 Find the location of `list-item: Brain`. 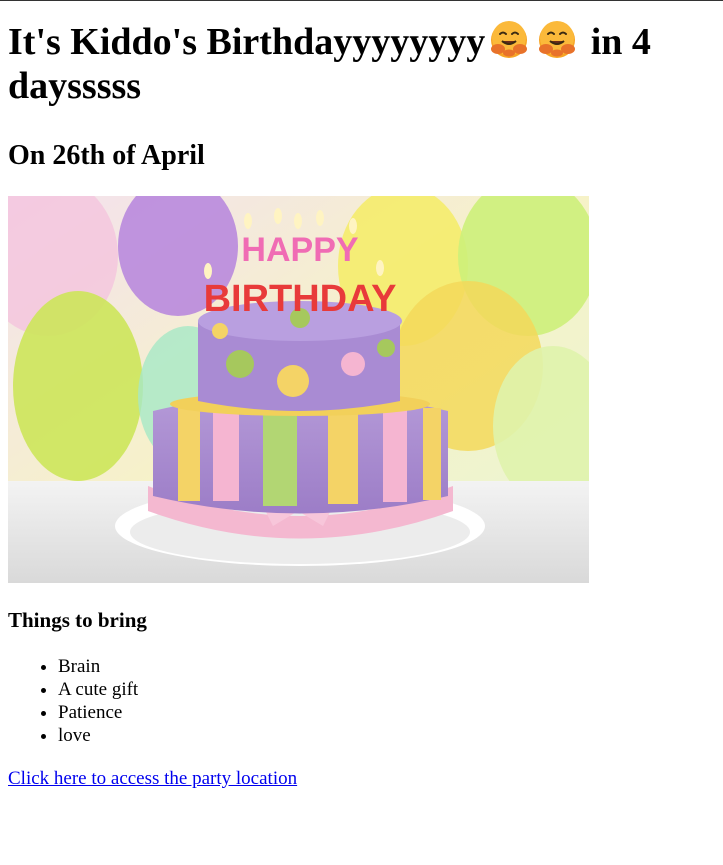

list-item: Brain is located at coordinates (386, 666).